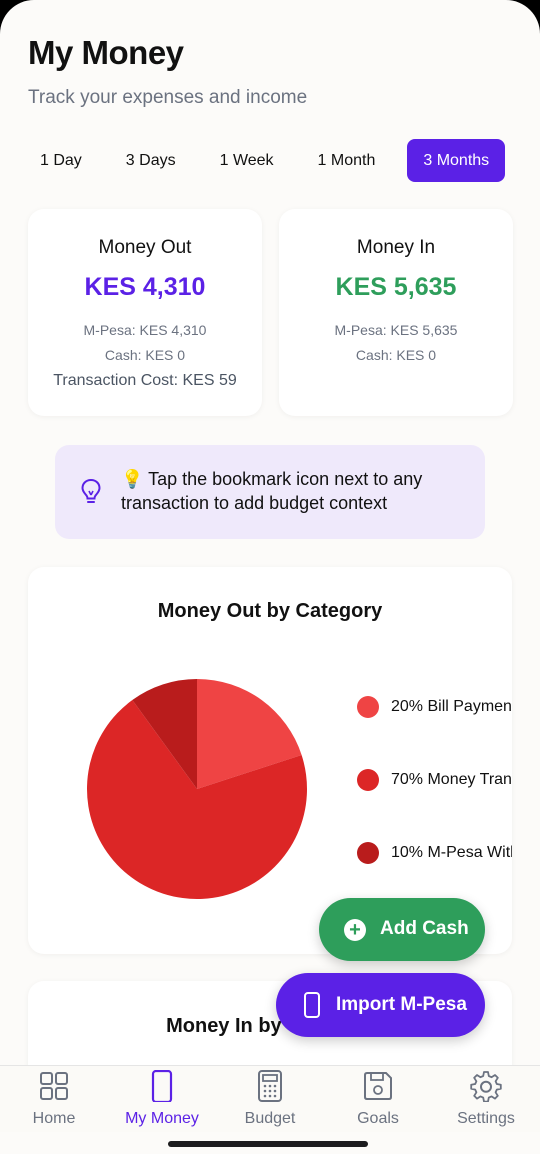  I want to click on tab-my-money: My Money, so click(162, 1099).